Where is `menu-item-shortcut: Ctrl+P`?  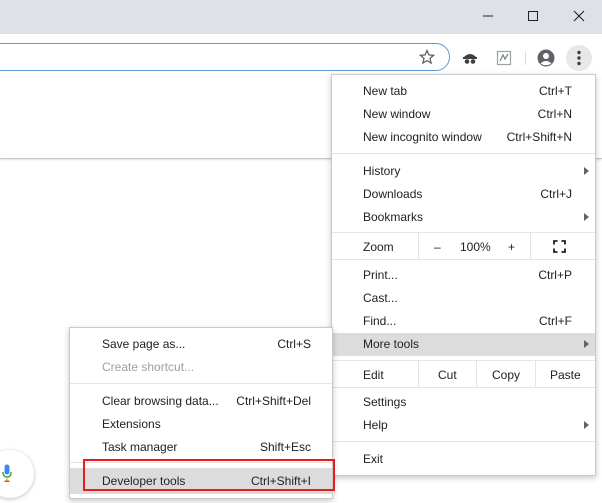 menu-item-shortcut: Ctrl+P is located at coordinates (555, 275).